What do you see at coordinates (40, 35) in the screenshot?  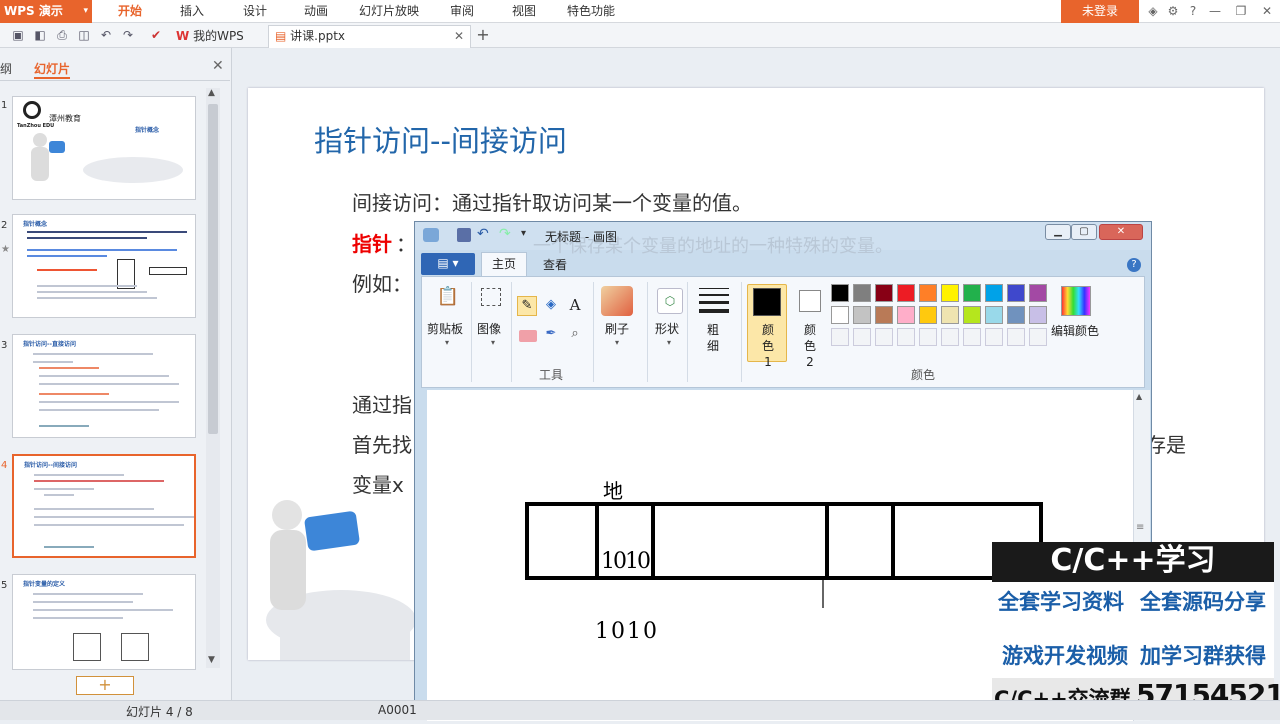 I see `pdf-icon: ◧` at bounding box center [40, 35].